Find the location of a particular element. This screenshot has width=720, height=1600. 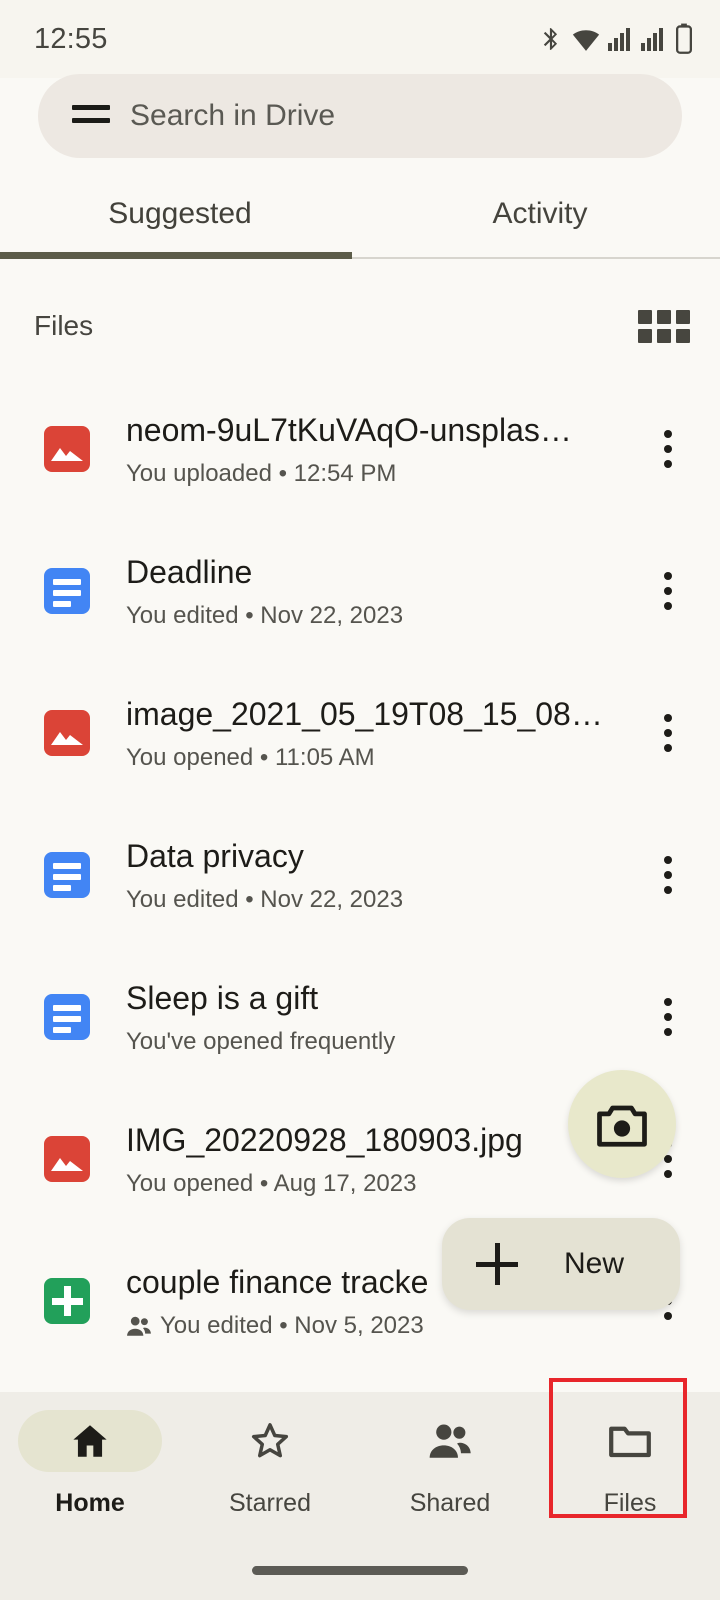

status-icons is located at coordinates (616, 39).